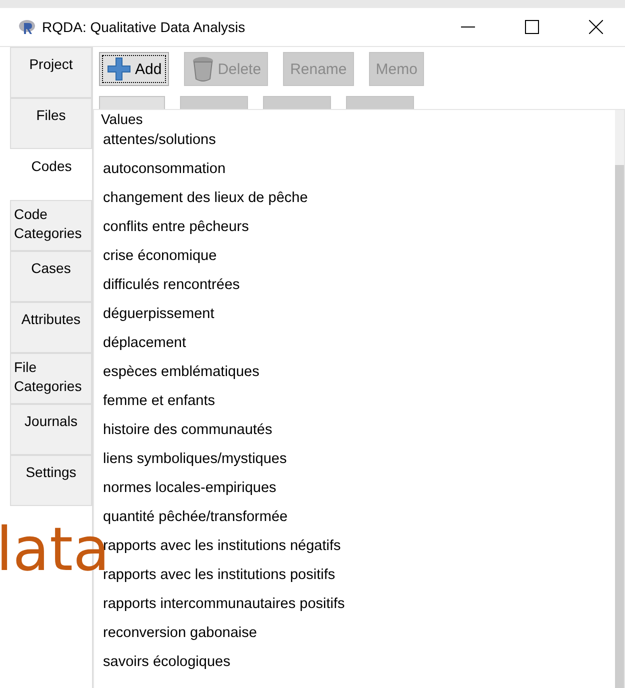  I want to click on tab: Code Categories, so click(51, 225).